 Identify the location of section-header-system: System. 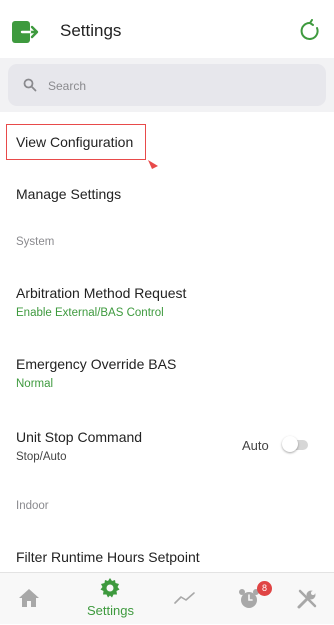
(35, 242).